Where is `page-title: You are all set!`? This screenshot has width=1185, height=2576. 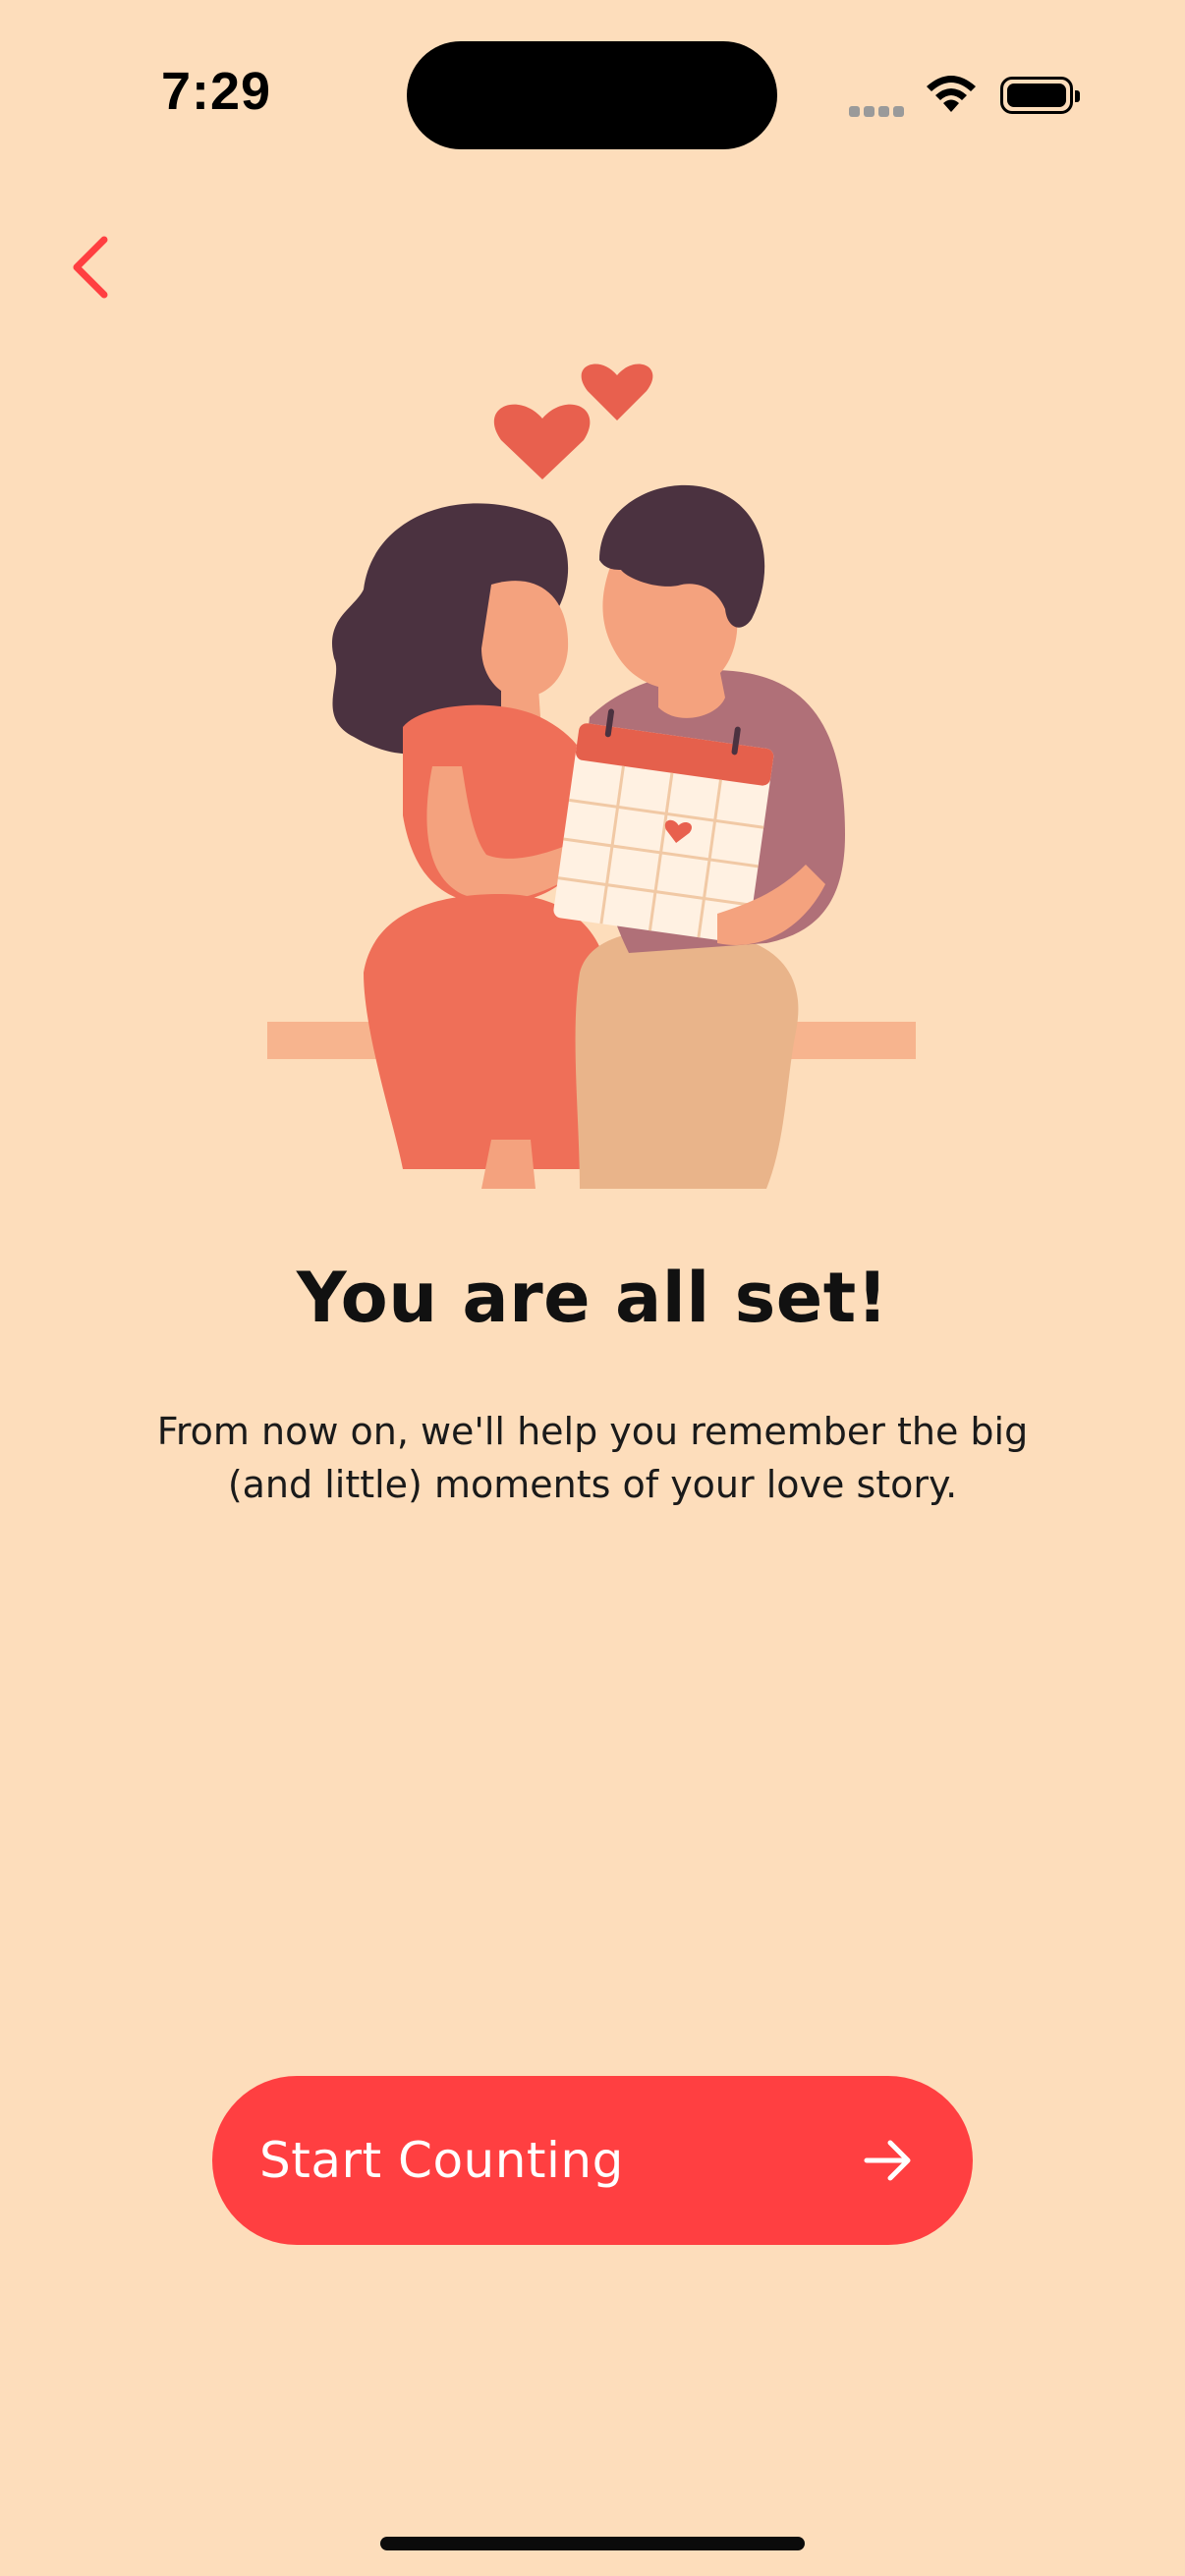
page-title: You are all set! is located at coordinates (592, 1298).